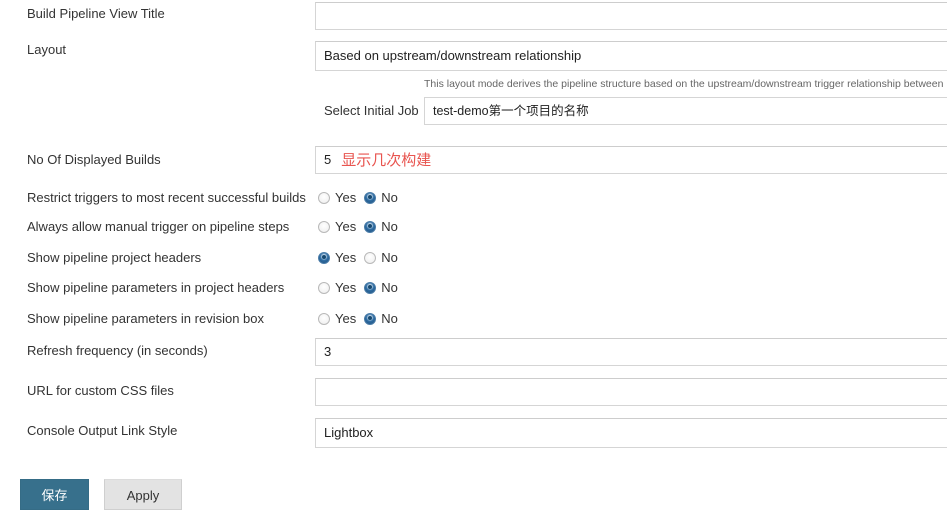 The width and height of the screenshot is (947, 522). I want to click on label-layout: Layout, so click(47, 49).